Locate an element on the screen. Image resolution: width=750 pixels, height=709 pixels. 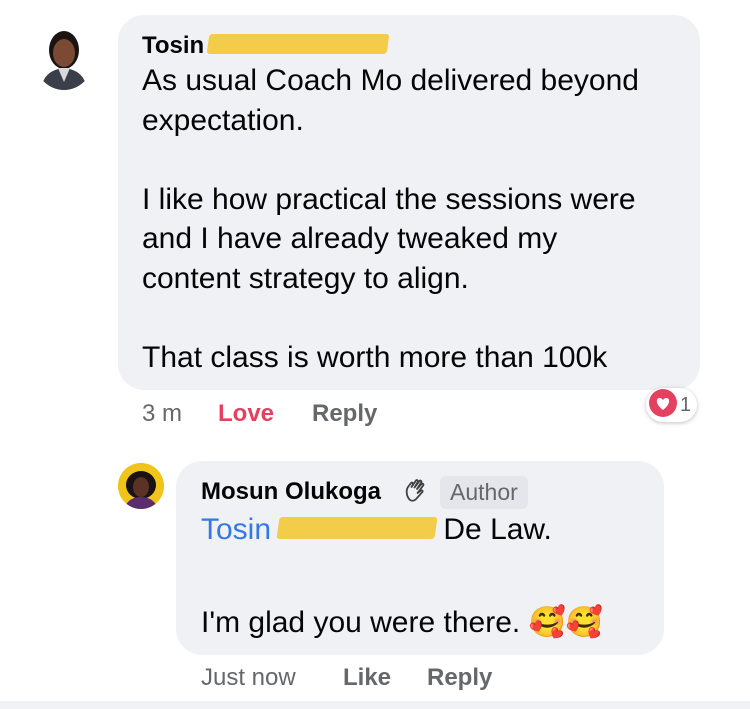
wave-icon is located at coordinates (416, 492).